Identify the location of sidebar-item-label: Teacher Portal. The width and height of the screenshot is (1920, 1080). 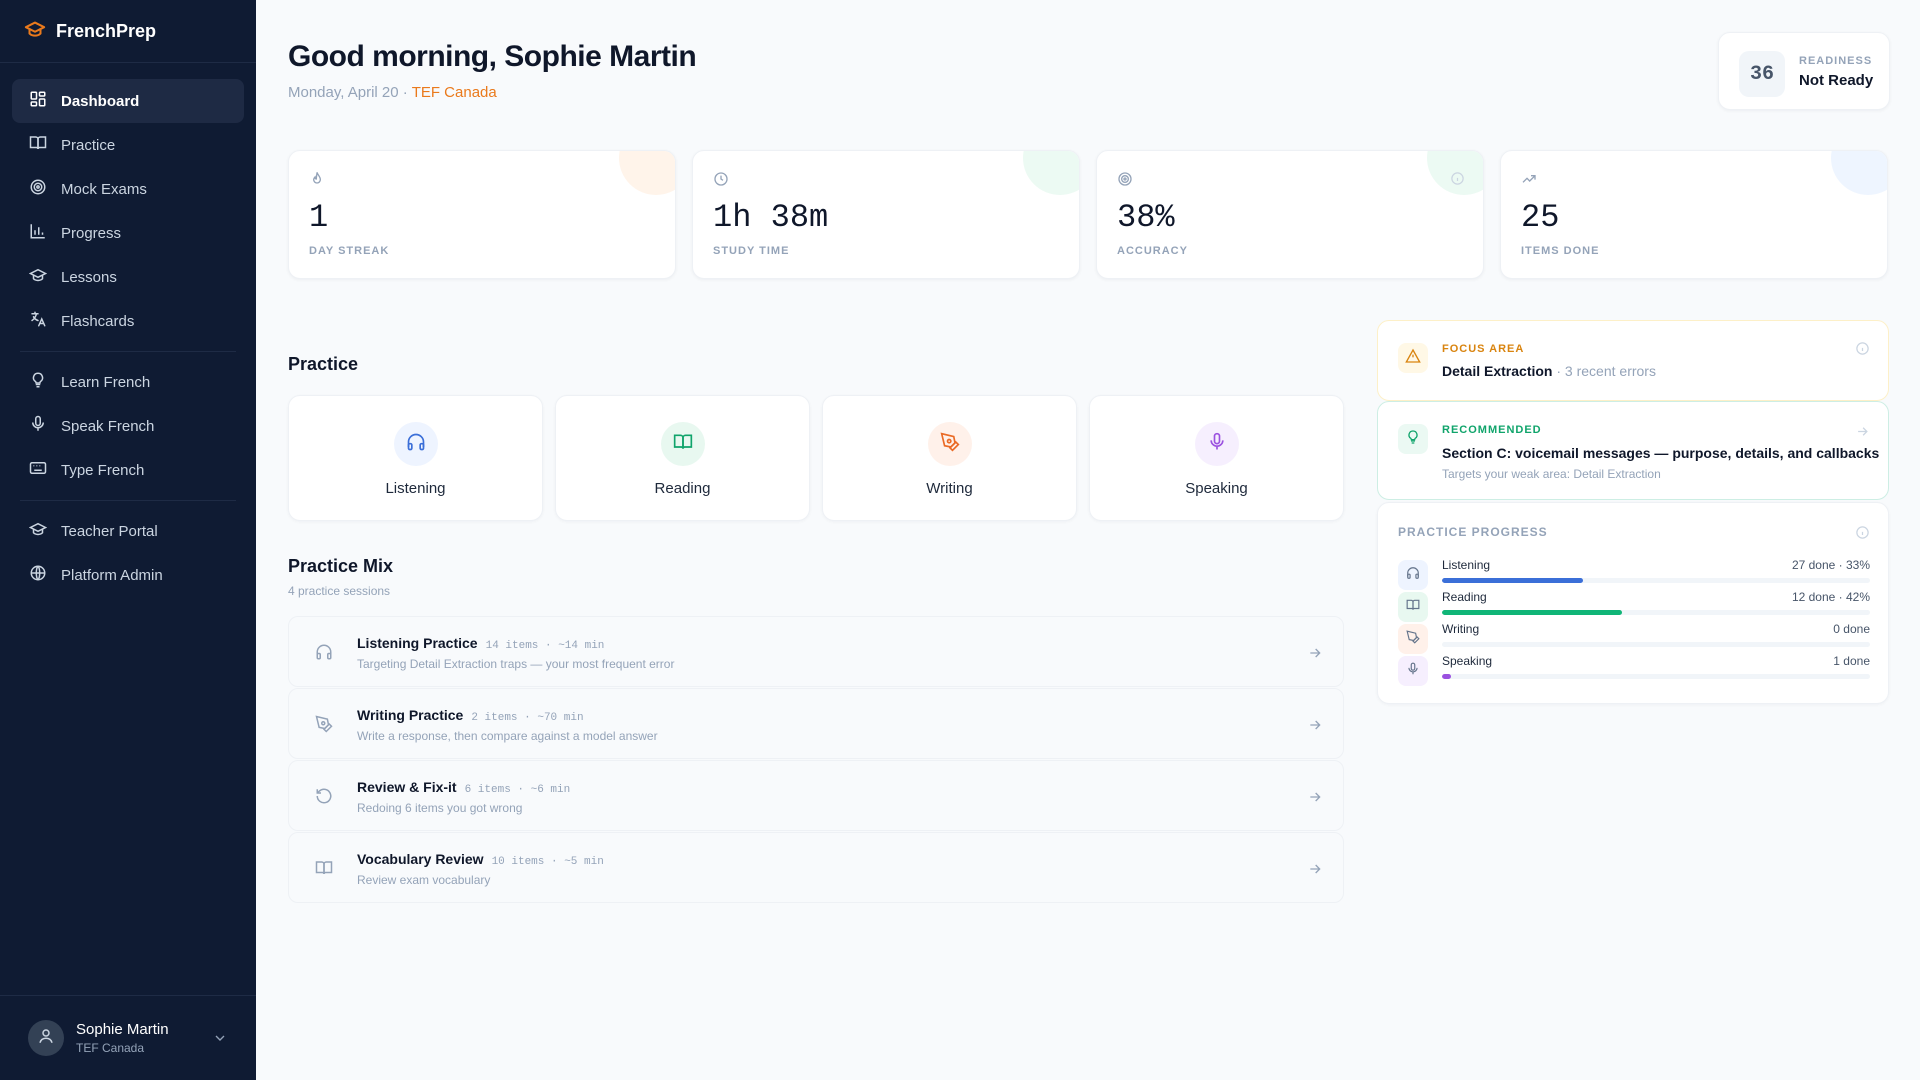
(109, 531).